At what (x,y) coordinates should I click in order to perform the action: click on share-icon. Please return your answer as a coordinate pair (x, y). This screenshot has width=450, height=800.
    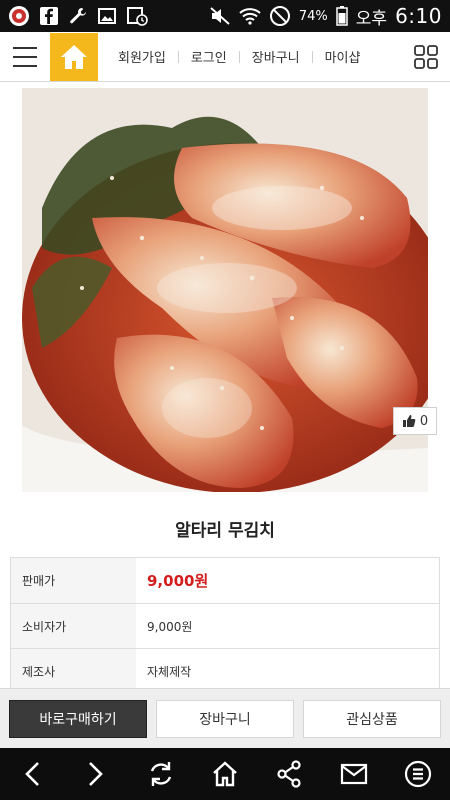
    Looking at the image, I should click on (289, 774).